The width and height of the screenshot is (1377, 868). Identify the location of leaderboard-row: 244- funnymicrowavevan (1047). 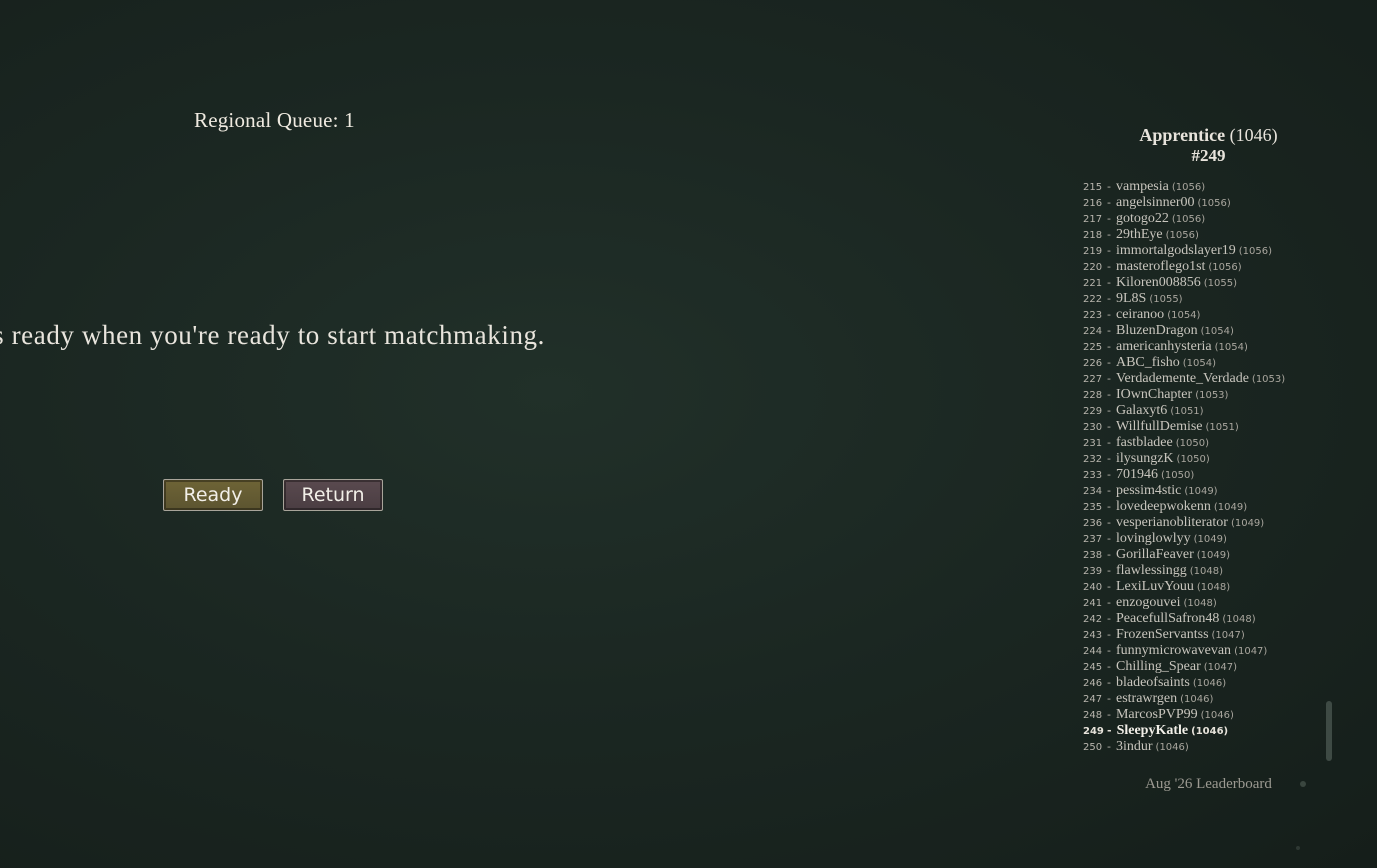
(1203, 651).